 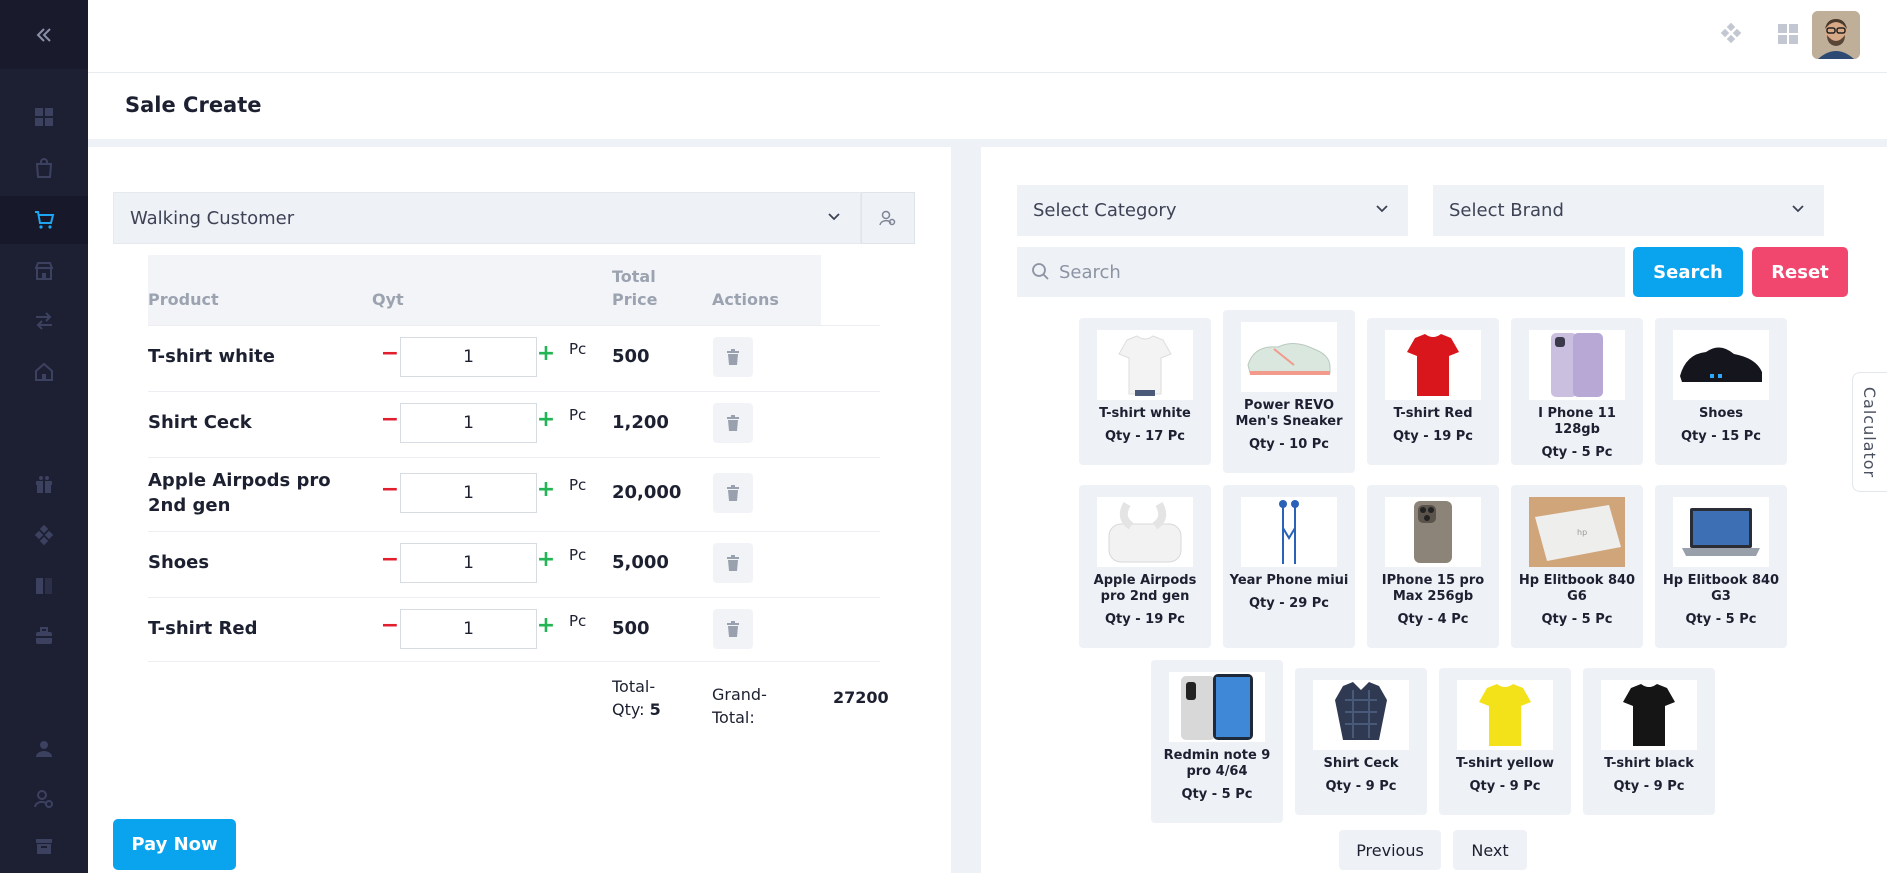 I want to click on sidebar-item-briefcase, so click(x=44, y=636).